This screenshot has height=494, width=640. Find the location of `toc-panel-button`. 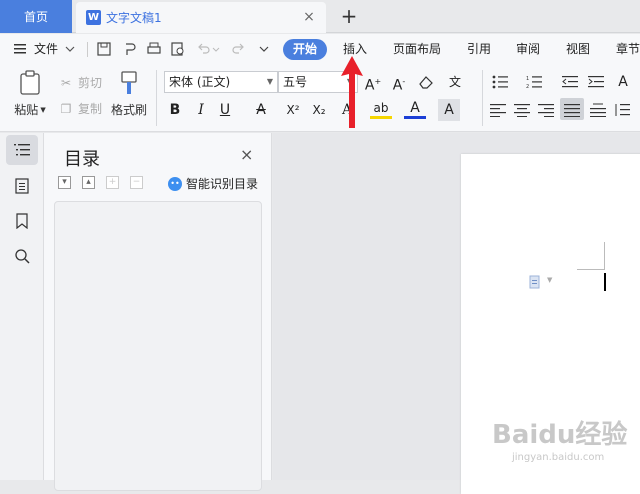

toc-panel-button is located at coordinates (22, 150).